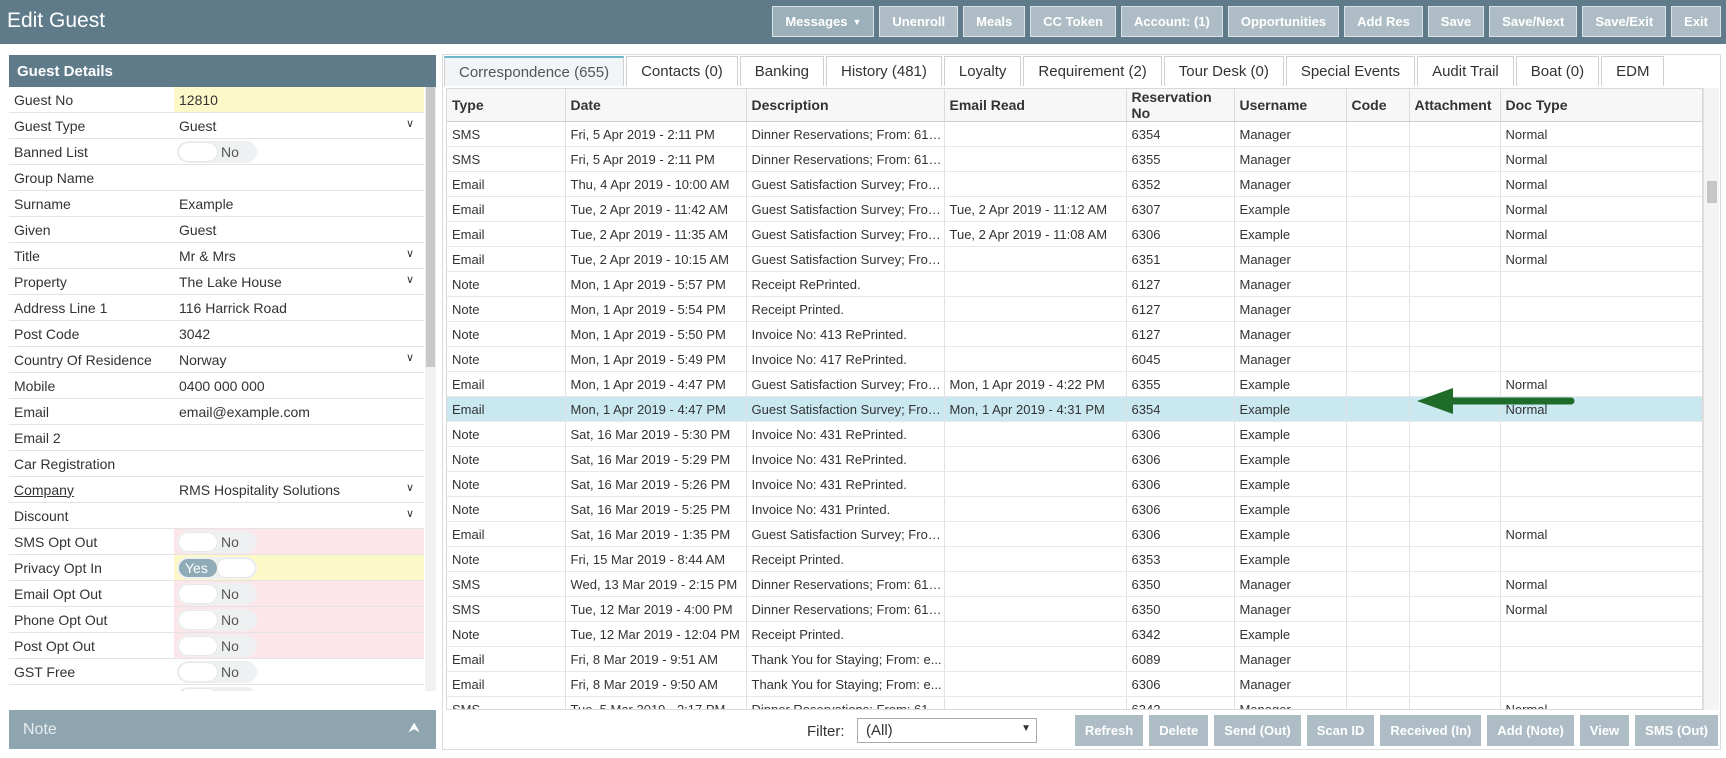 This screenshot has height=758, width=1726. What do you see at coordinates (430, 389) in the screenshot?
I see `guest-fields-scrollbar` at bounding box center [430, 389].